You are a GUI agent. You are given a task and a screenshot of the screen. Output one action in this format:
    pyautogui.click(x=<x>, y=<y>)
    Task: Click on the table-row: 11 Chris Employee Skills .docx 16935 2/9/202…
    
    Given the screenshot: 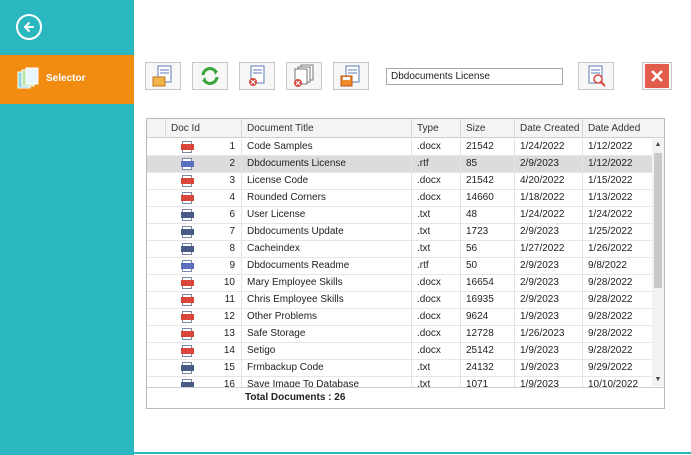 What is the action you would take?
    pyautogui.click(x=399, y=300)
    